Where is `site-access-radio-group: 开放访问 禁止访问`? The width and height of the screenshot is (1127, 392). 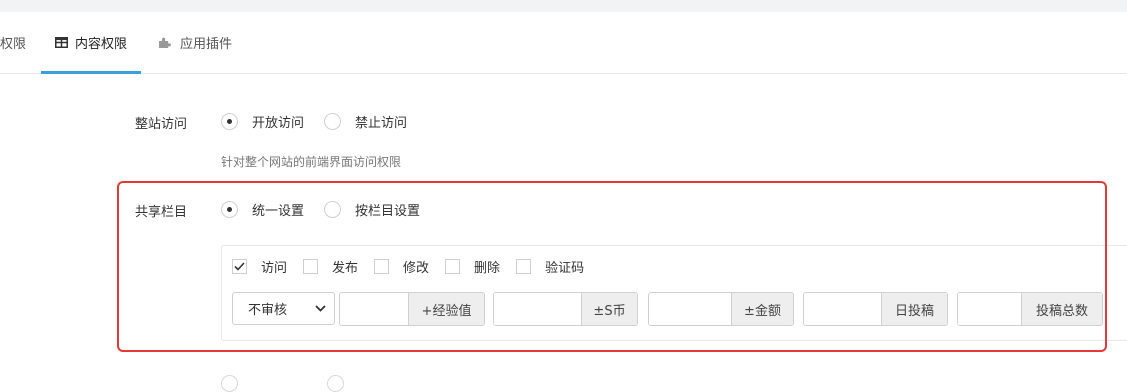
site-access-radio-group: 开放访问 禁止访问 is located at coordinates (324, 121).